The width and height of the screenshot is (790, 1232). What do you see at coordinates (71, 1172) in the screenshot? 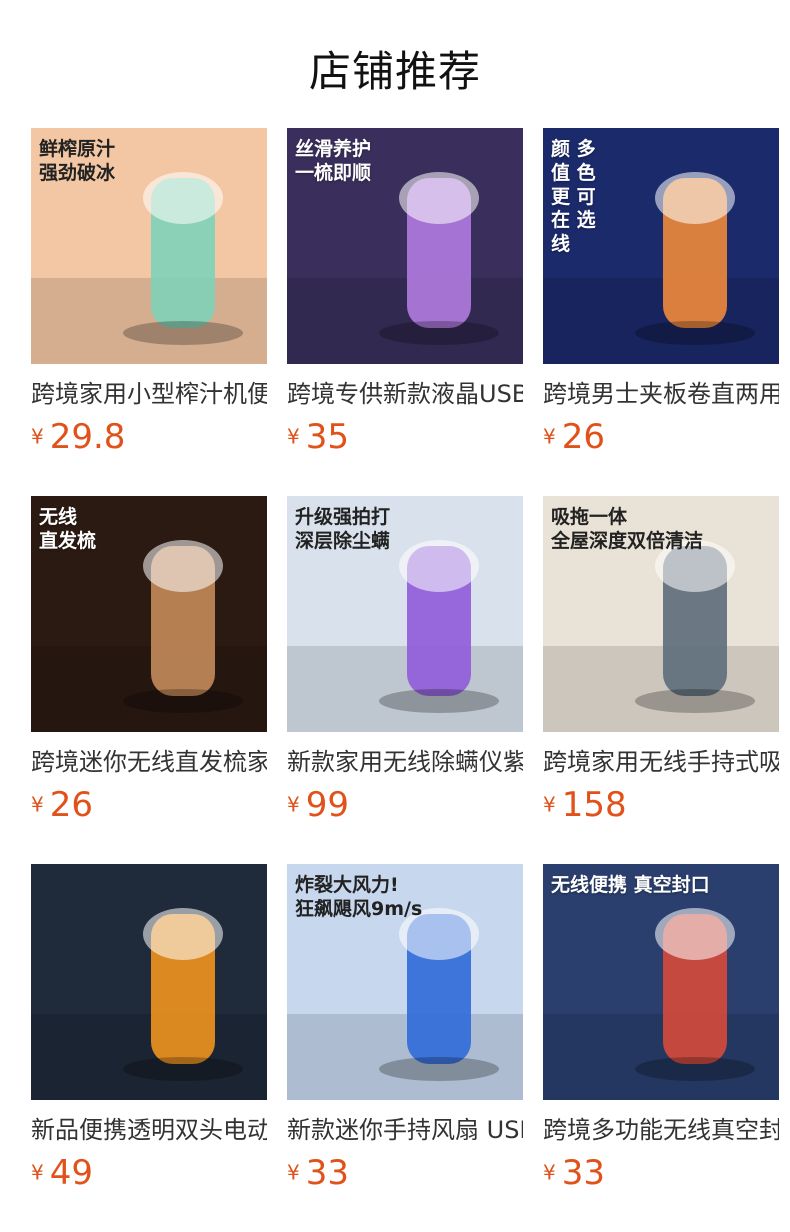
I see `price-amount: 49` at bounding box center [71, 1172].